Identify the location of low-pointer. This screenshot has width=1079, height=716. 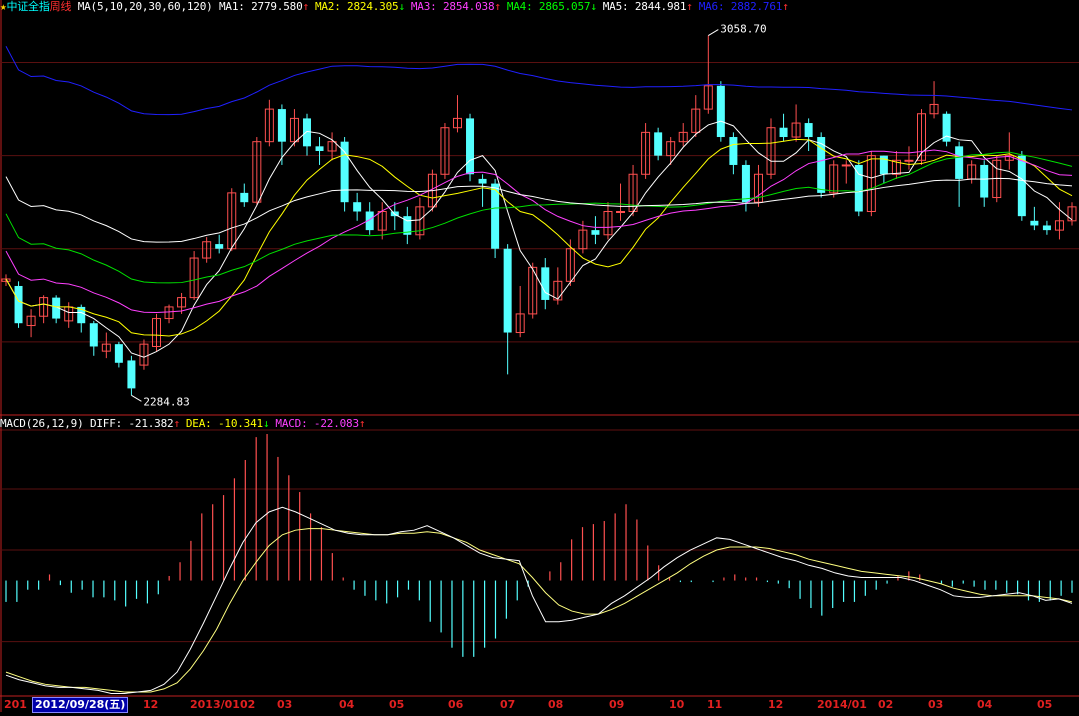
(136, 398).